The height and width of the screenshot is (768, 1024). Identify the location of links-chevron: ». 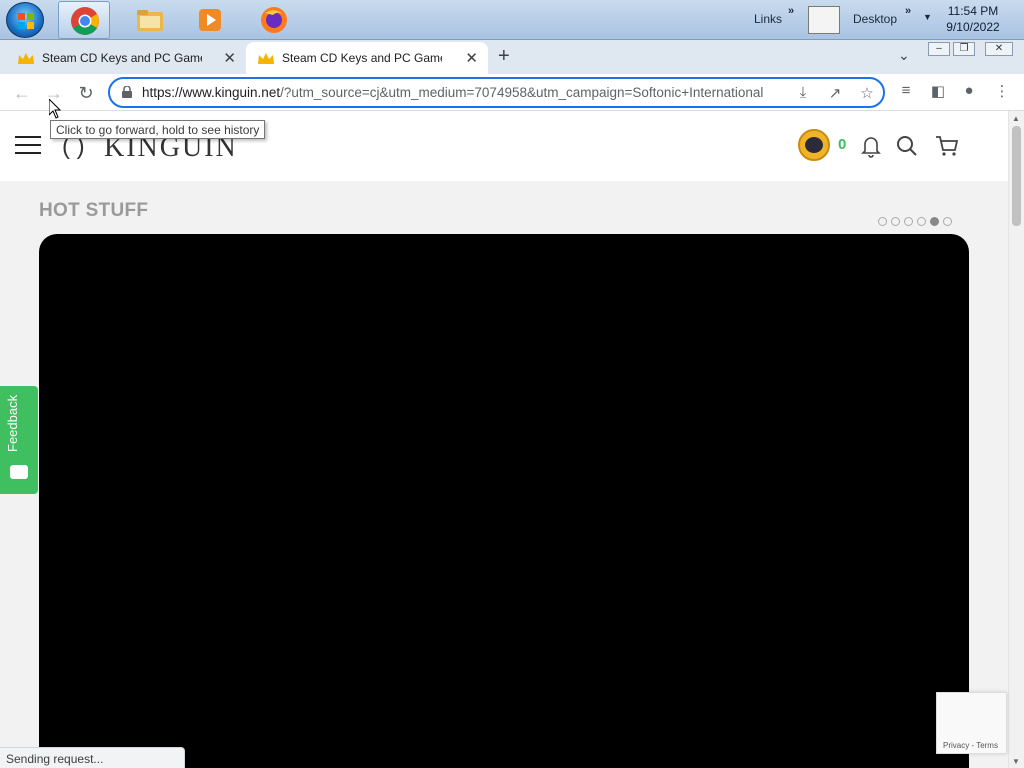
(791, 23).